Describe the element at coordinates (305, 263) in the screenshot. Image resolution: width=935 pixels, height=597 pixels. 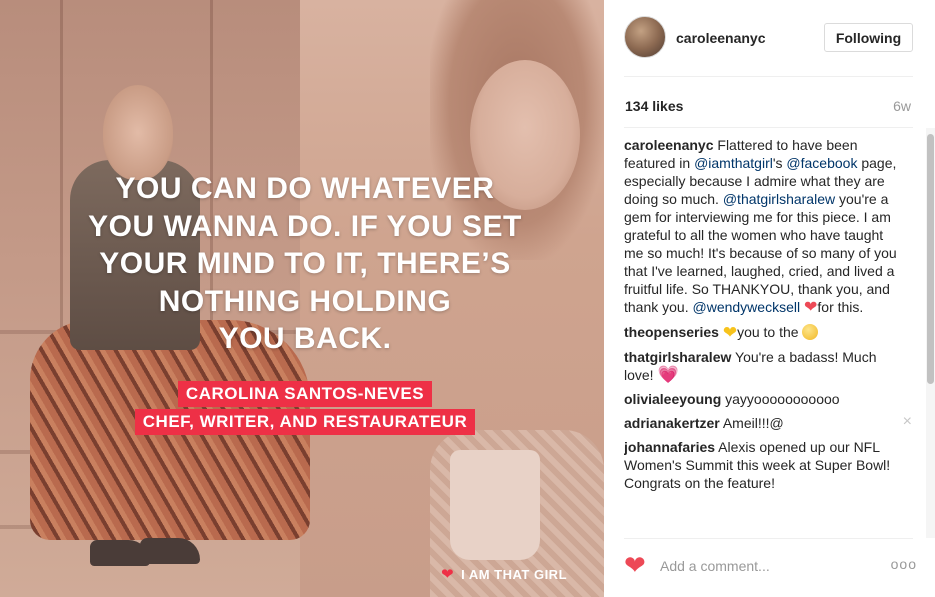
I see `quote-line: YOUR MIND TO IT, THERE’S` at that location.